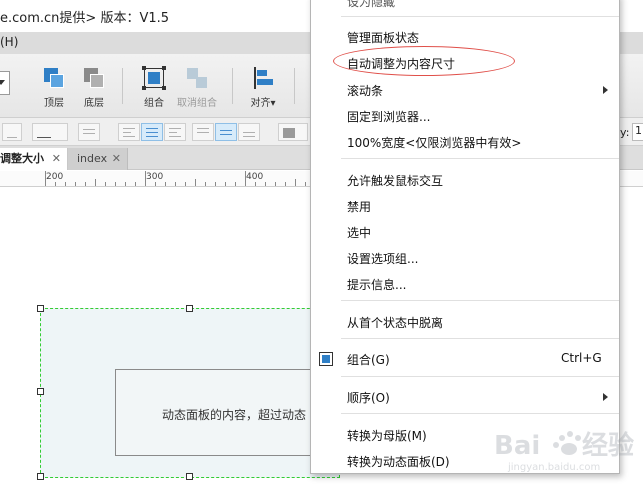 Image resolution: width=643 pixels, height=491 pixels. What do you see at coordinates (368, 359) in the screenshot?
I see `menu-item-group: 组合(G)` at bounding box center [368, 359].